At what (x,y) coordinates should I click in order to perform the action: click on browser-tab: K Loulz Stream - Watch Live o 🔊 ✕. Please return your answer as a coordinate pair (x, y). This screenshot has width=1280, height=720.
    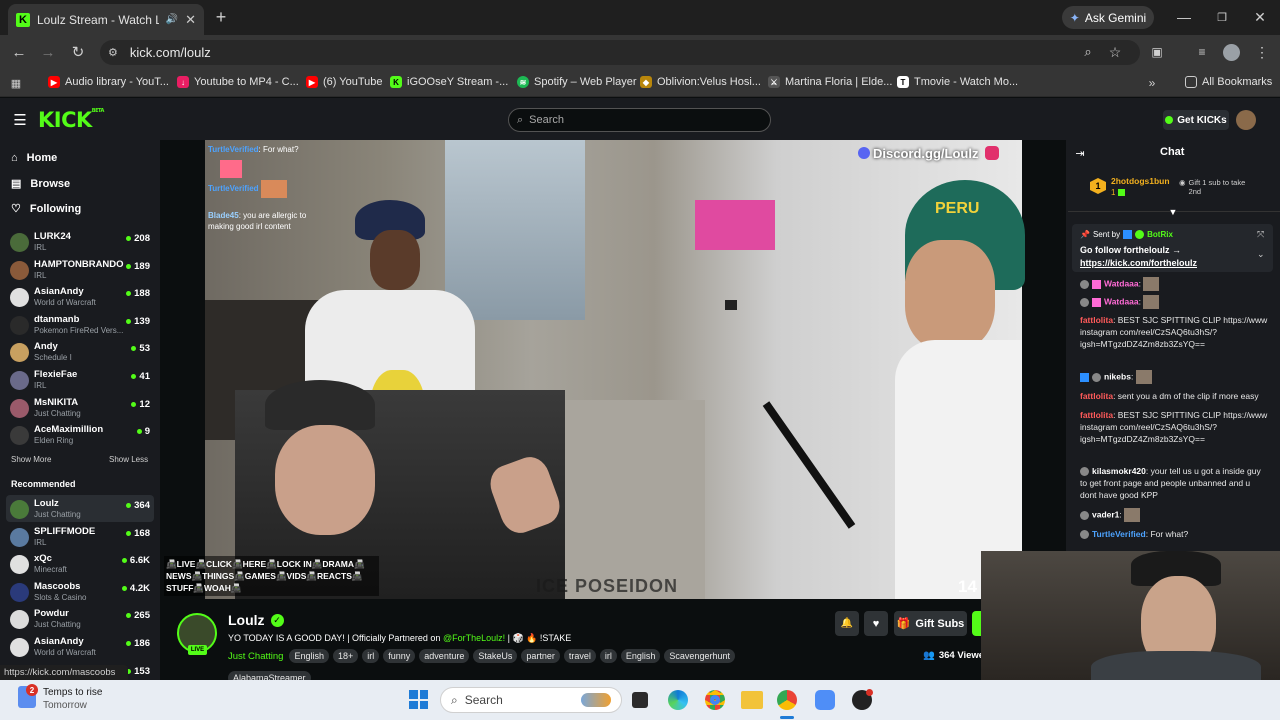
    Looking at the image, I should click on (106, 19).